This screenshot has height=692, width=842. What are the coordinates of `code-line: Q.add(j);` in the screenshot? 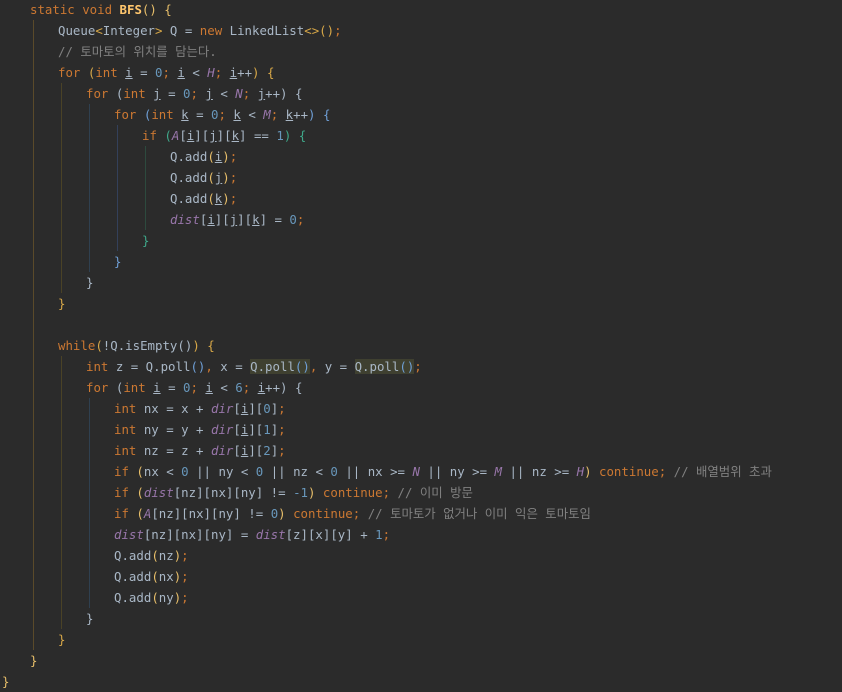 It's located at (203, 177).